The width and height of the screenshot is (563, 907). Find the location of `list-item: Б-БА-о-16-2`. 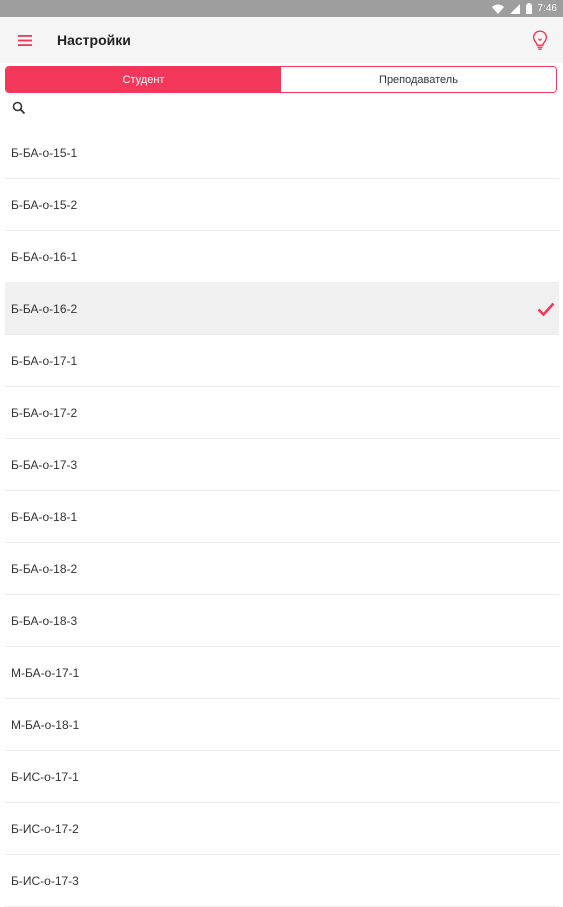

list-item: Б-БА-о-16-2 is located at coordinates (282, 309).